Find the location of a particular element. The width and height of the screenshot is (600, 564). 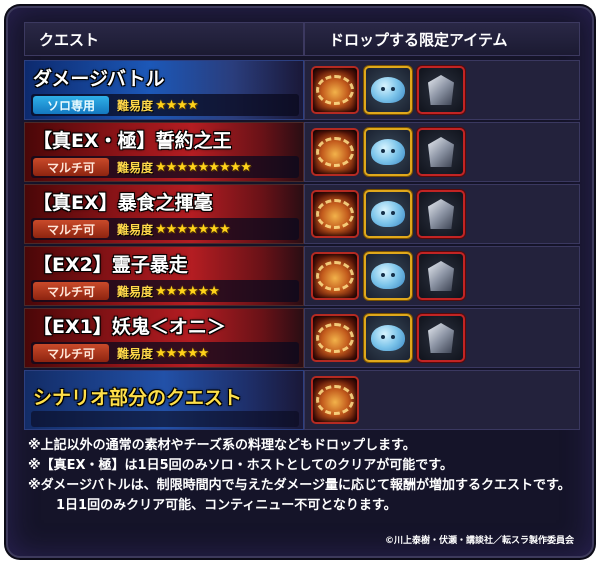

quest-subline: ソロ専用 難易度 ★★★★ is located at coordinates (165, 105).